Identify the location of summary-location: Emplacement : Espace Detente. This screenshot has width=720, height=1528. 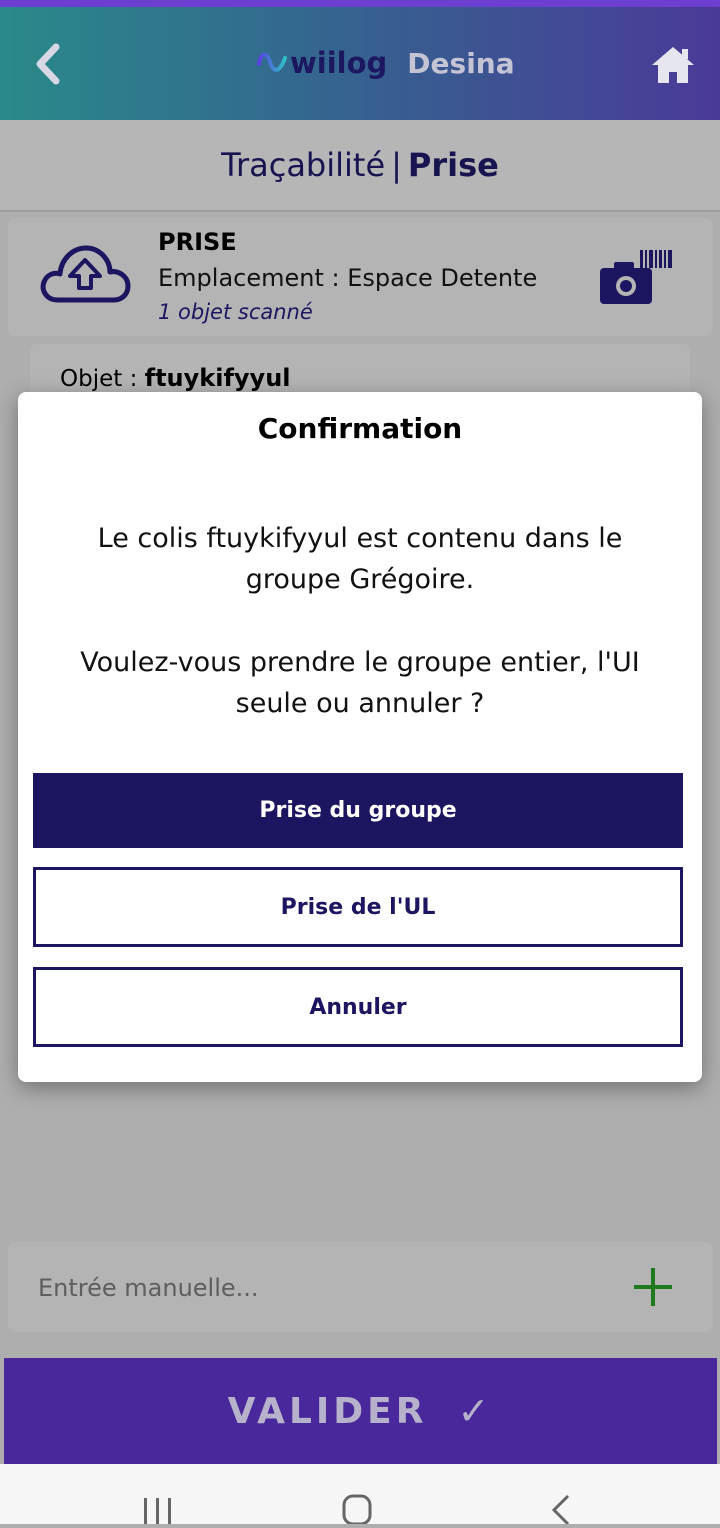
(348, 278).